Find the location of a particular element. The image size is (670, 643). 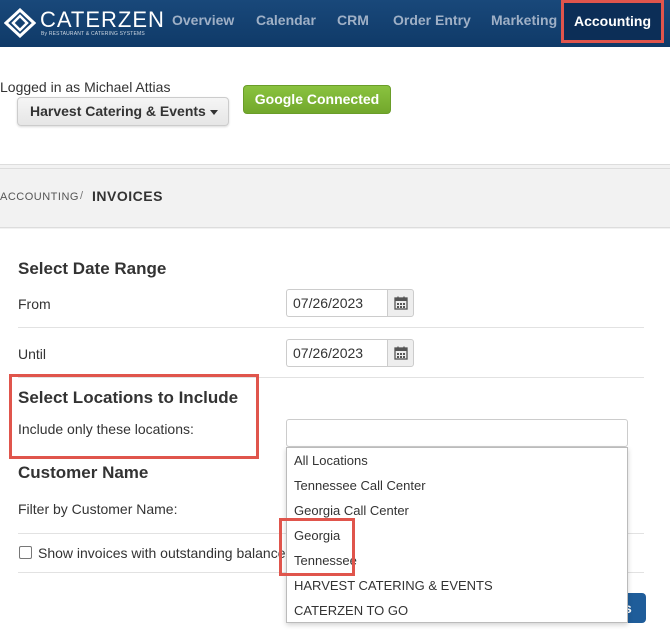

nav-item-order-entry: Order Entry is located at coordinates (432, 23).